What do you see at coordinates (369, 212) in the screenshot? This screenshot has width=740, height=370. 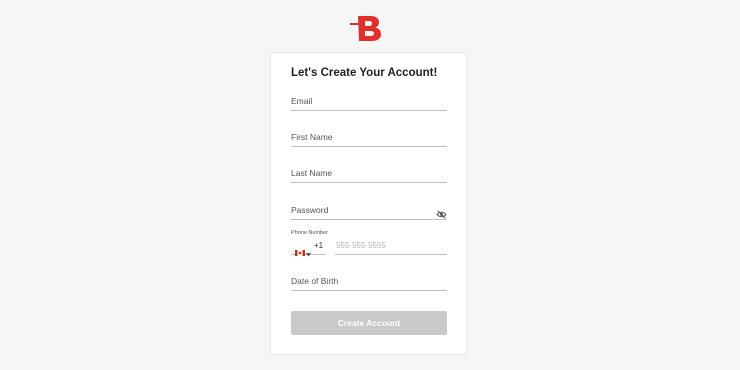 I see `password-field: Password` at bounding box center [369, 212].